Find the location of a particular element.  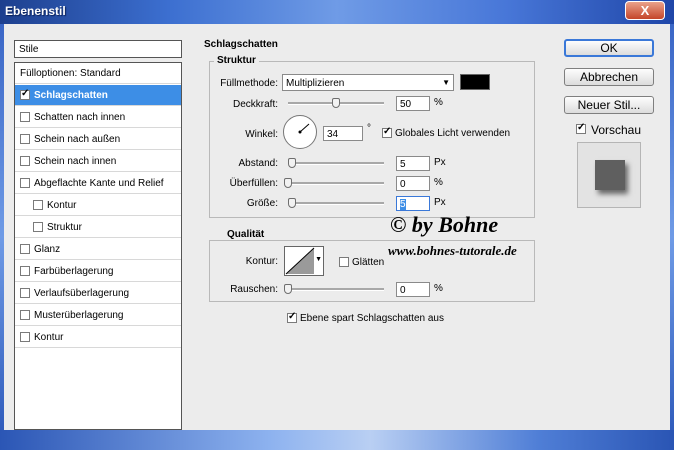

angle-dial is located at coordinates (300, 132).